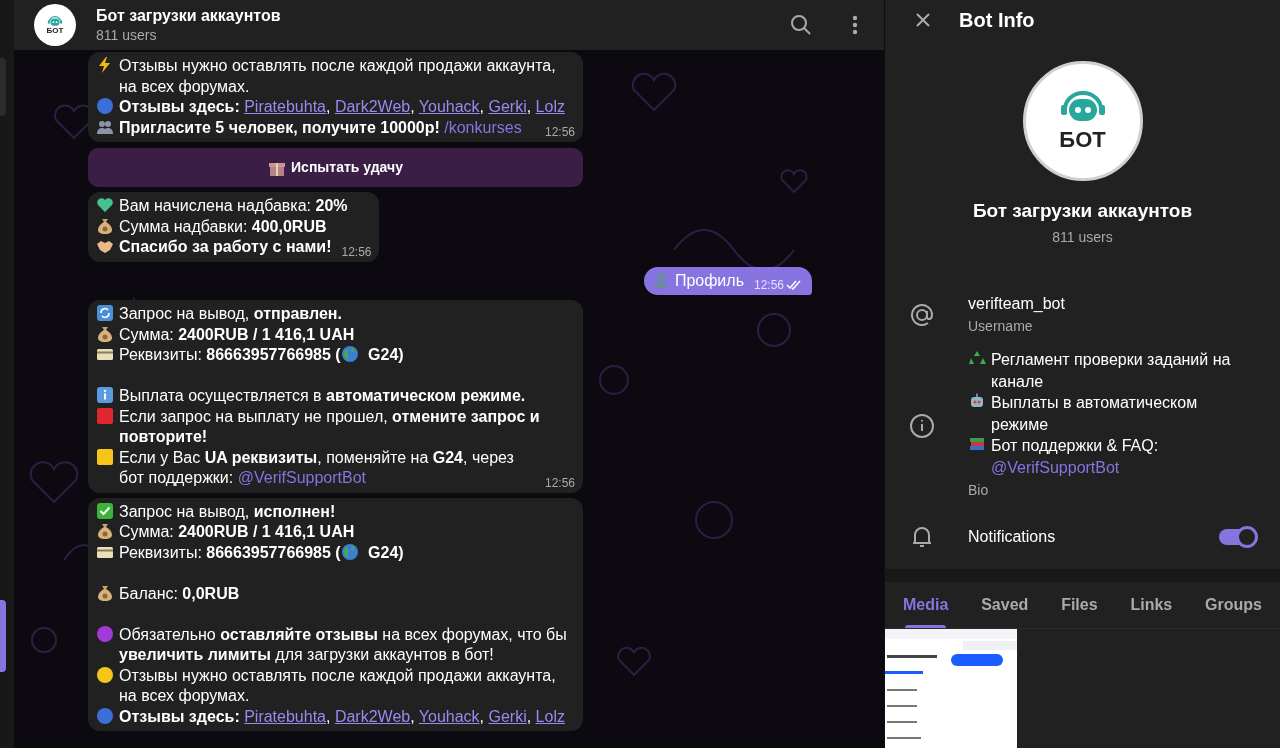 This screenshot has width=1280, height=748. Describe the element at coordinates (105, 313) in the screenshot. I see `refresh-icon` at that location.